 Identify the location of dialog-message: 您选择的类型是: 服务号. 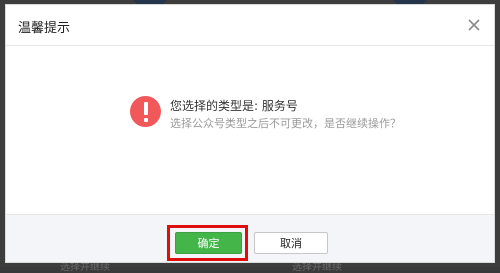
(234, 106).